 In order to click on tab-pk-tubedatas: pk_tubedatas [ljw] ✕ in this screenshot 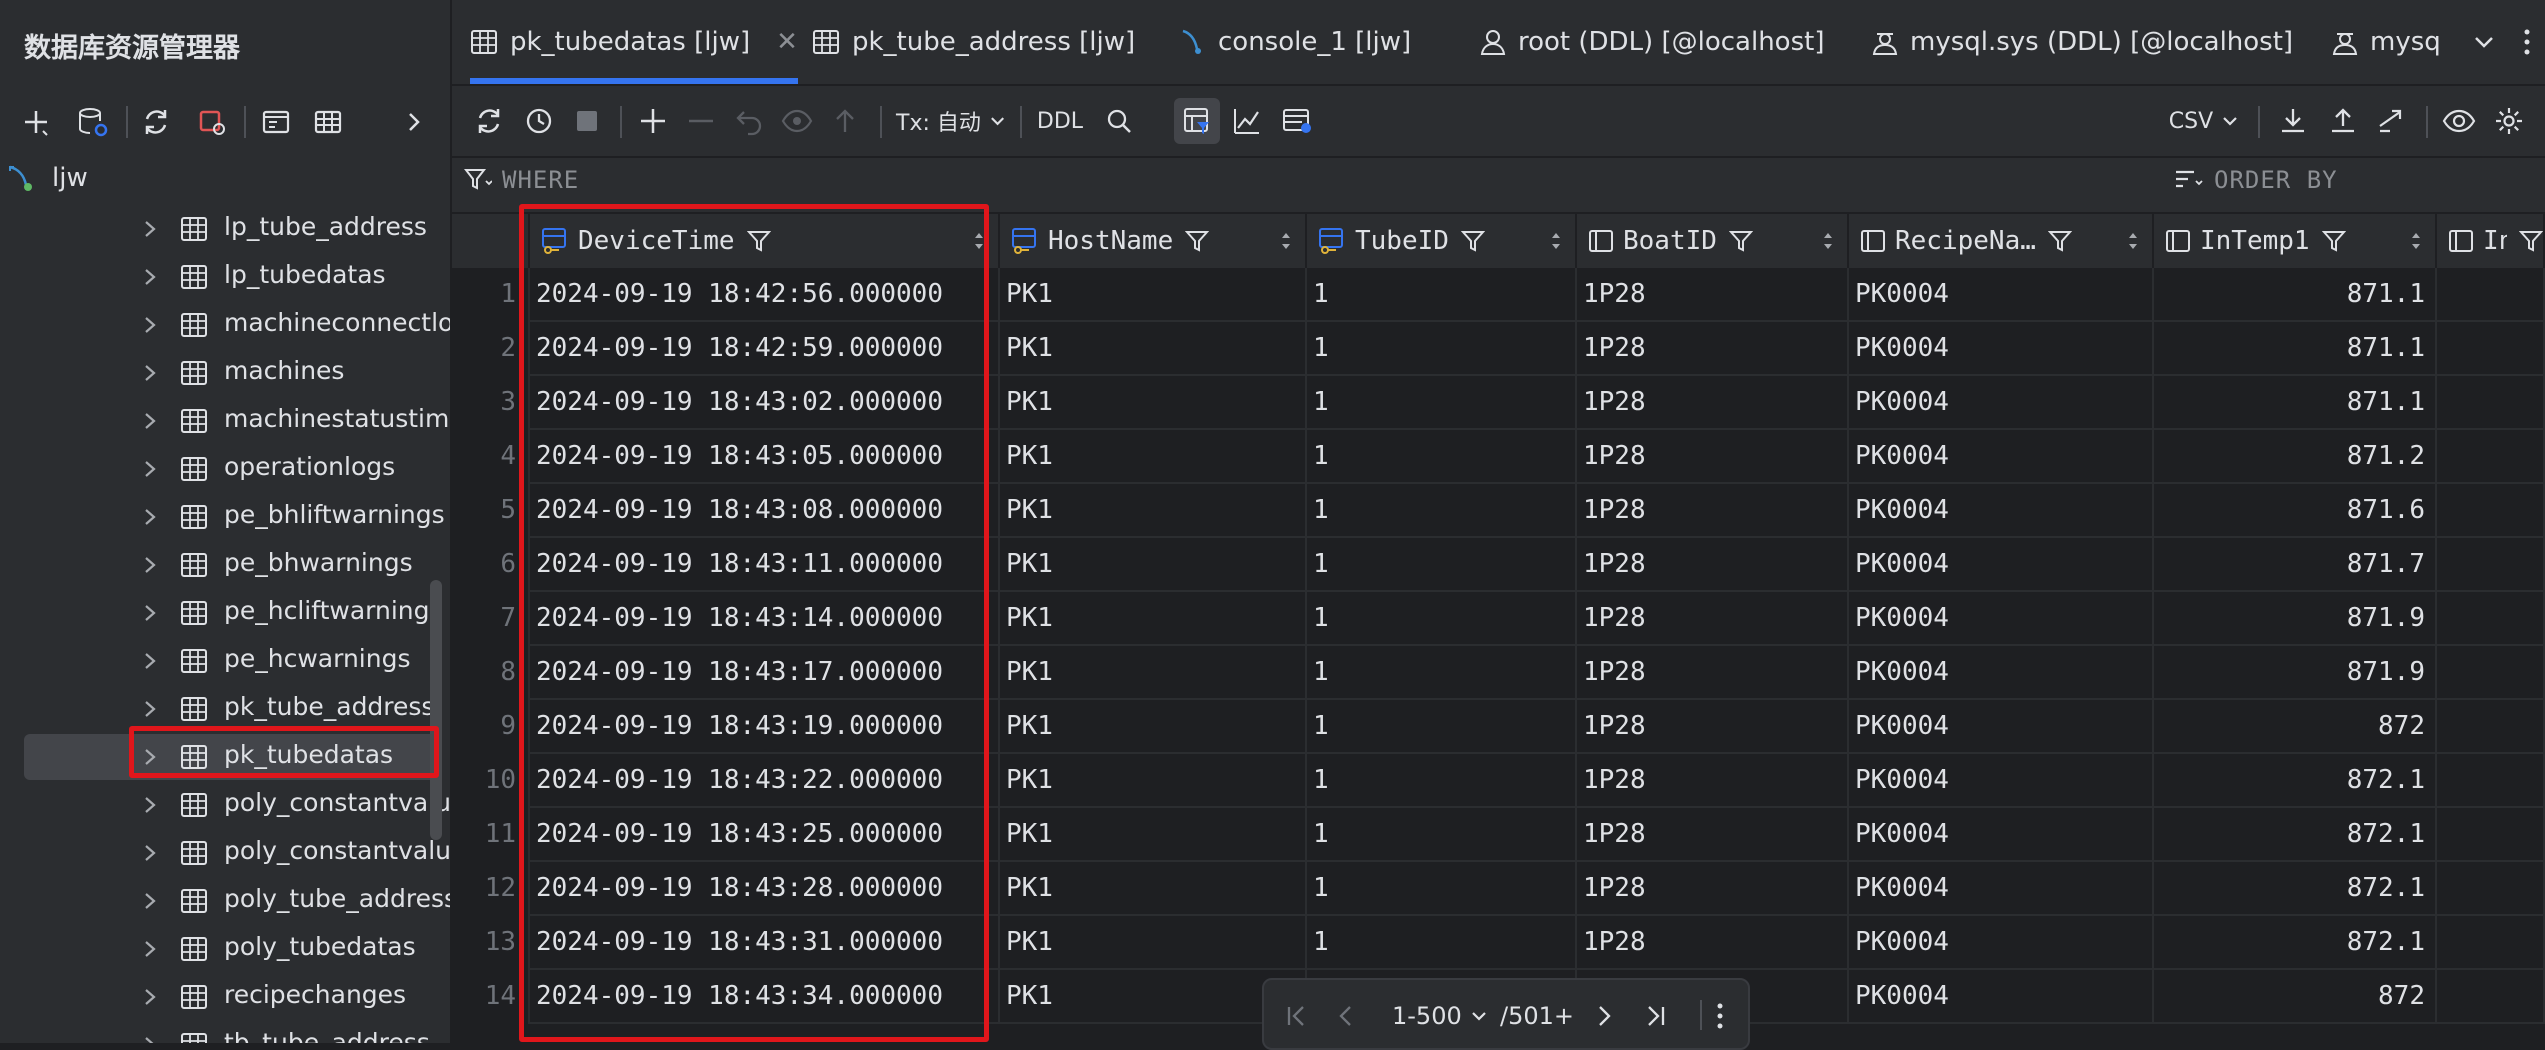, I will do `click(634, 42)`.